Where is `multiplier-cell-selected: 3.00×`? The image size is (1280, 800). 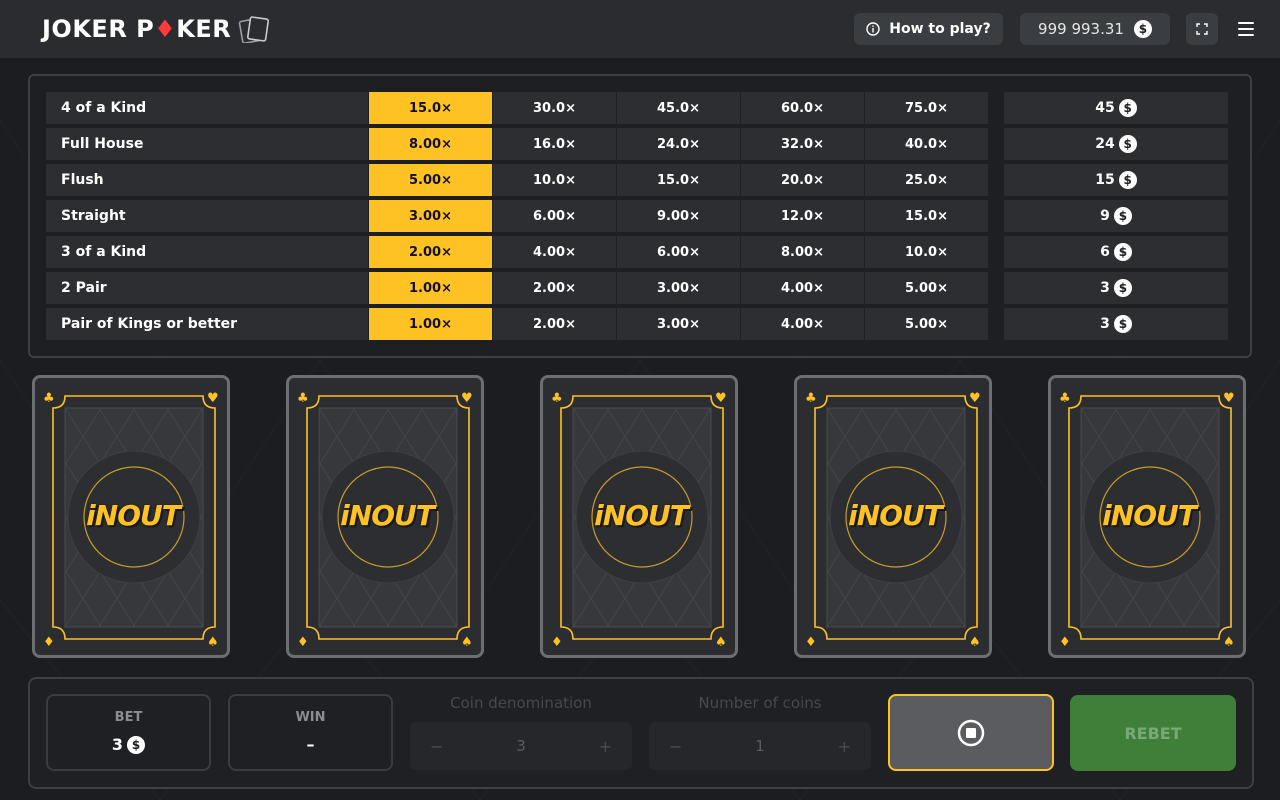 multiplier-cell-selected: 3.00× is located at coordinates (430, 216).